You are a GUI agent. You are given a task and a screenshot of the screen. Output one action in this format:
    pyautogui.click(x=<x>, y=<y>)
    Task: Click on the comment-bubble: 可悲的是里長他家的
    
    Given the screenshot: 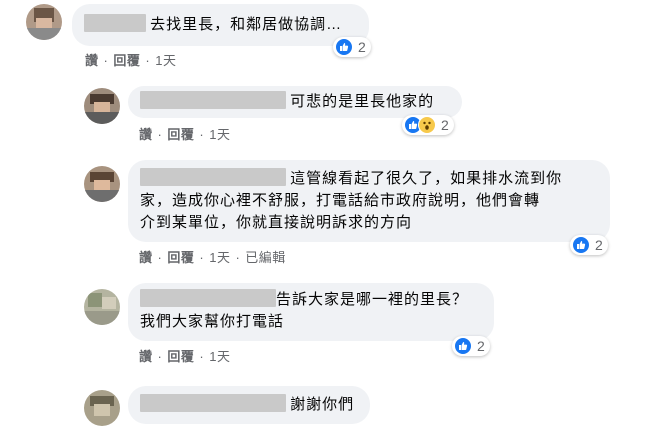 What is the action you would take?
    pyautogui.click(x=295, y=102)
    